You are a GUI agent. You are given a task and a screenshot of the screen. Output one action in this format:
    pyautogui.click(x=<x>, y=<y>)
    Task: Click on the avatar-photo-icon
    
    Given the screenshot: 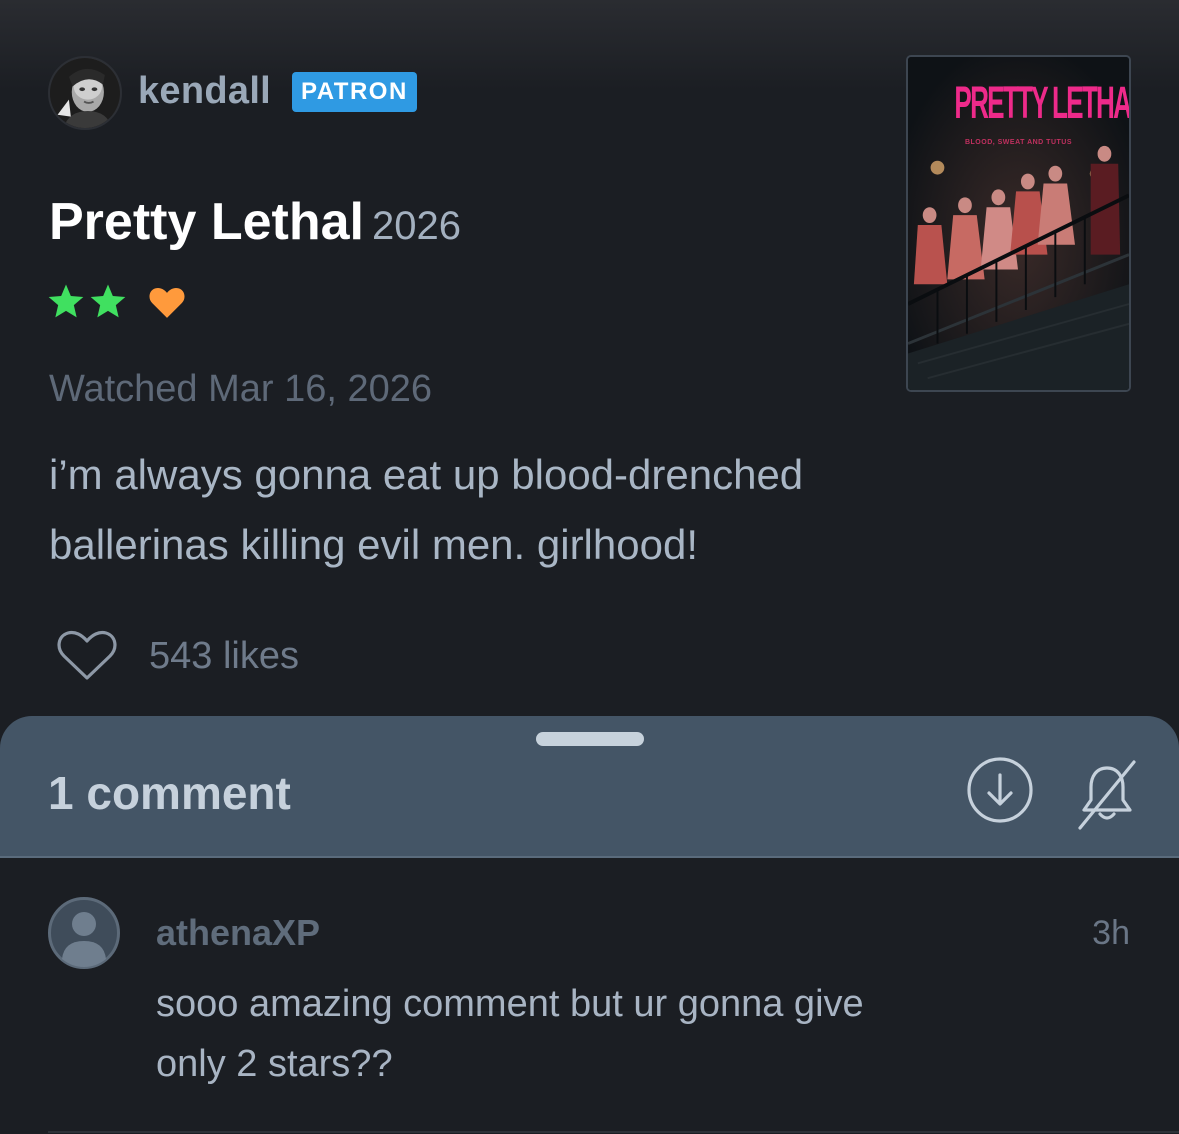 What is the action you would take?
    pyautogui.click(x=85, y=93)
    